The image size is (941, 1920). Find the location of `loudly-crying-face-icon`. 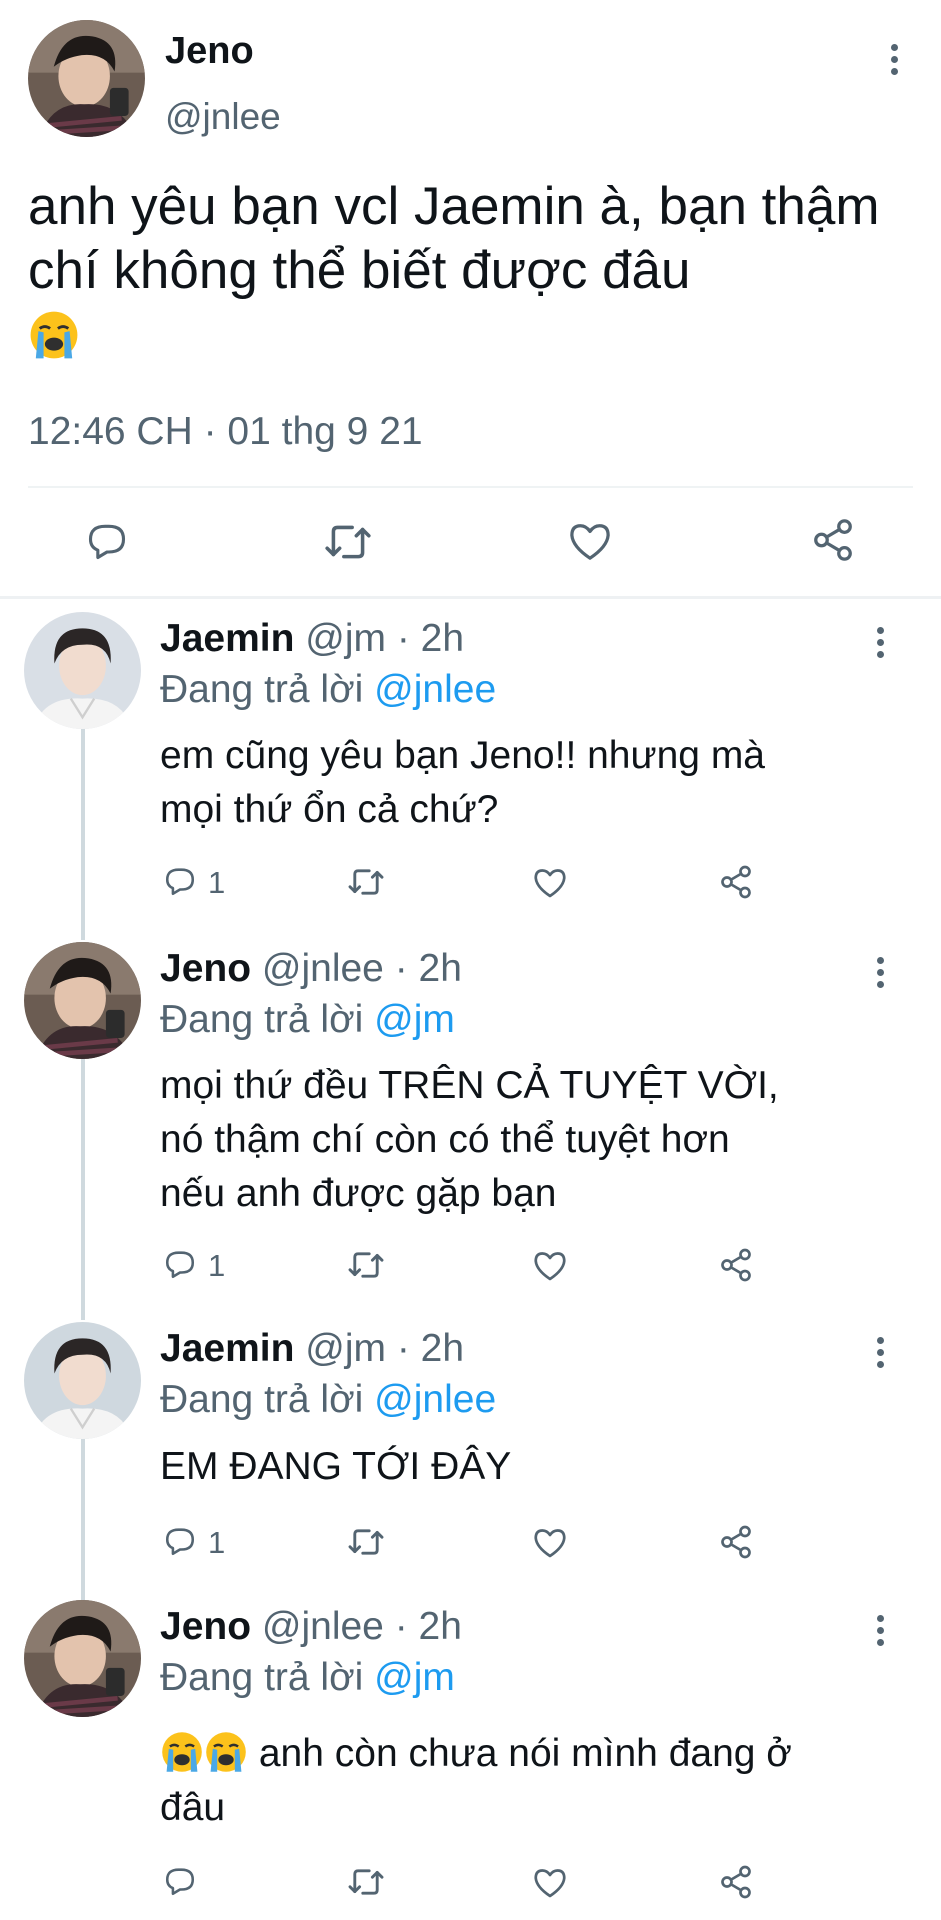

loudly-crying-face-icon is located at coordinates (182, 1752).